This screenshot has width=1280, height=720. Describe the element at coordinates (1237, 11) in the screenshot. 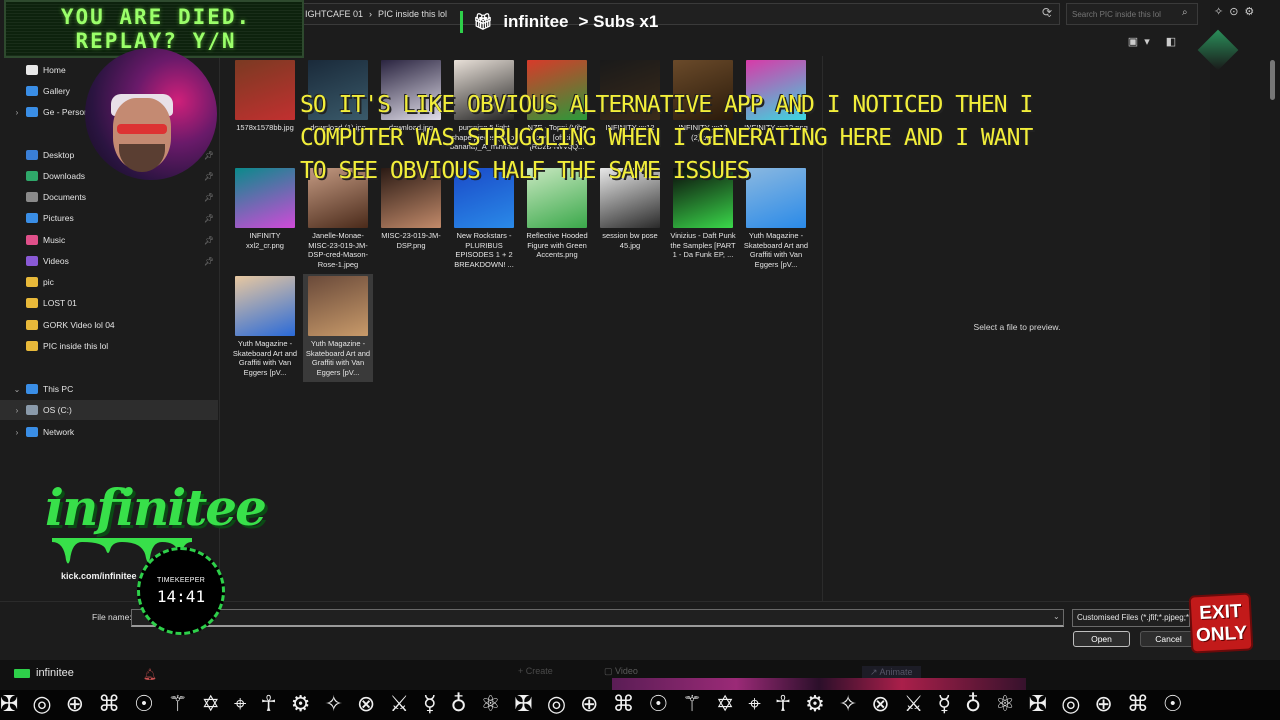

I see `browser-toolbar-icons: ✧⊙⚙` at that location.